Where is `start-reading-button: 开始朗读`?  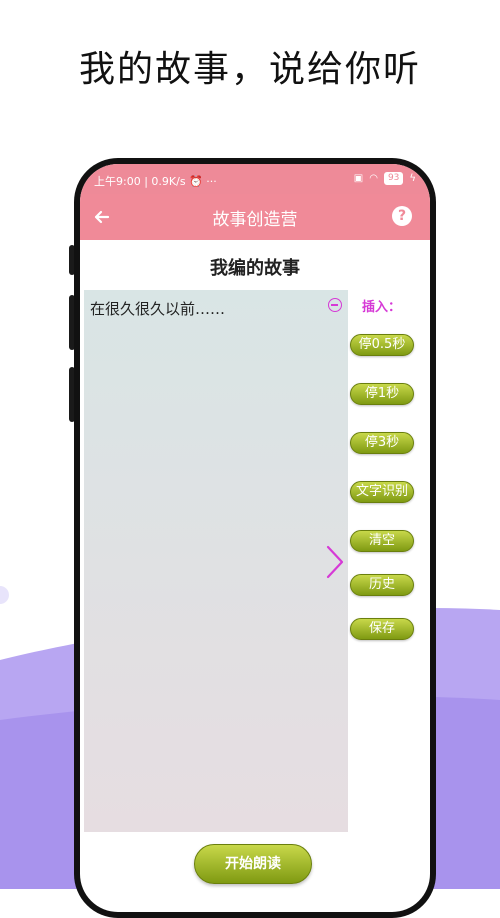 start-reading-button: 开始朗读 is located at coordinates (253, 864).